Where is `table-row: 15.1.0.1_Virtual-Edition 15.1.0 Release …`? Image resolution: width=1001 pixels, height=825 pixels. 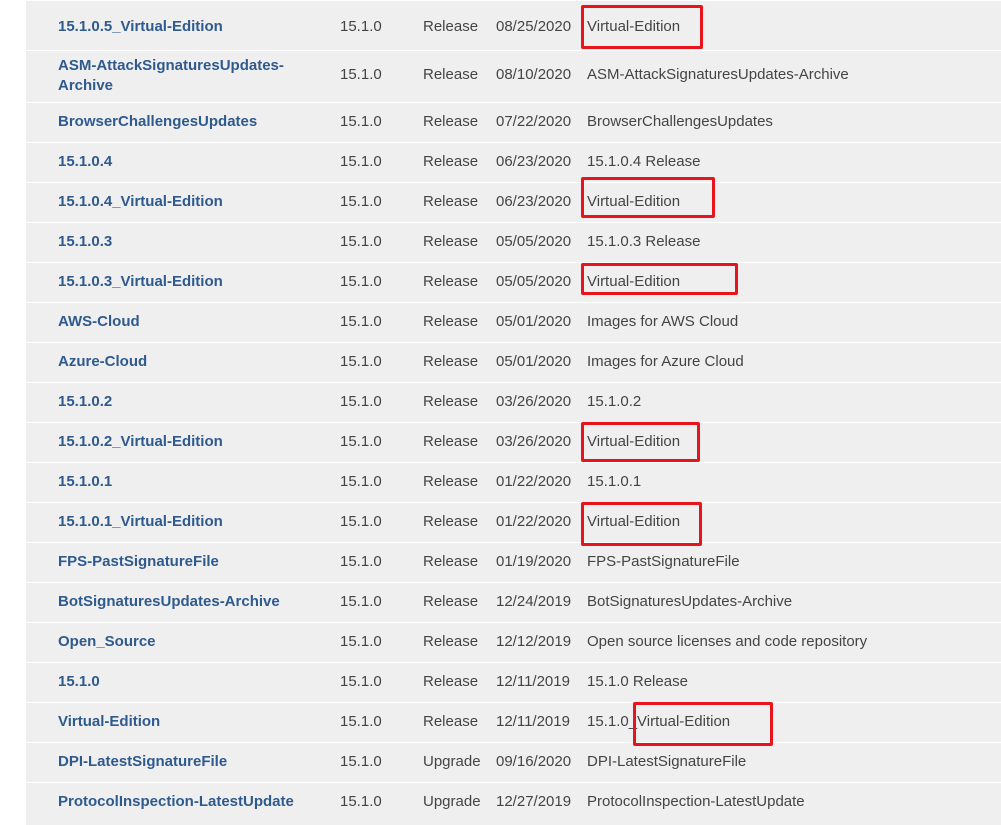
table-row: 15.1.0.1_Virtual-Edition 15.1.0 Release … is located at coordinates (513, 522).